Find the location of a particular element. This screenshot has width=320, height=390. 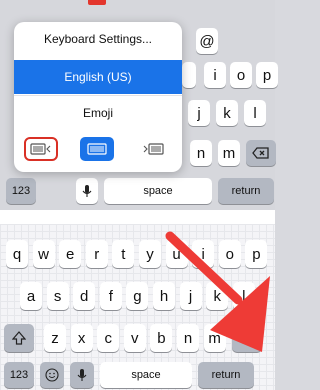

key-i-label: i is located at coordinates (203, 254).